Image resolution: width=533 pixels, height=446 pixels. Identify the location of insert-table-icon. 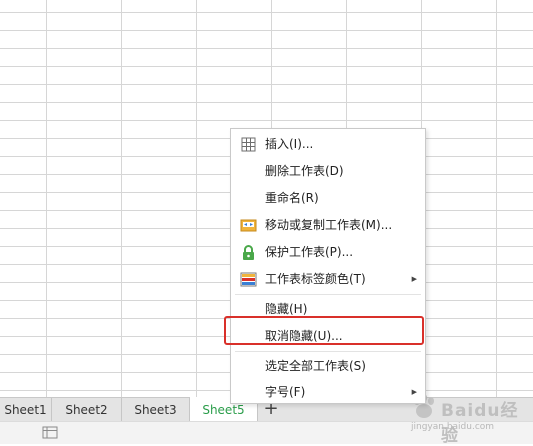
(248, 144).